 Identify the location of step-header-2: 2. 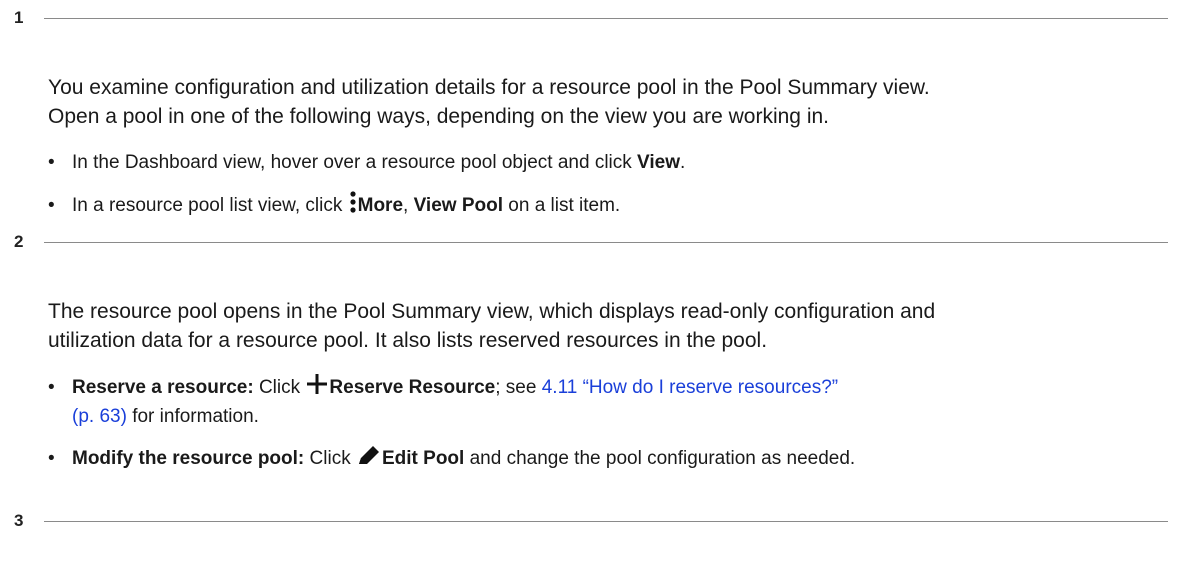
(591, 242).